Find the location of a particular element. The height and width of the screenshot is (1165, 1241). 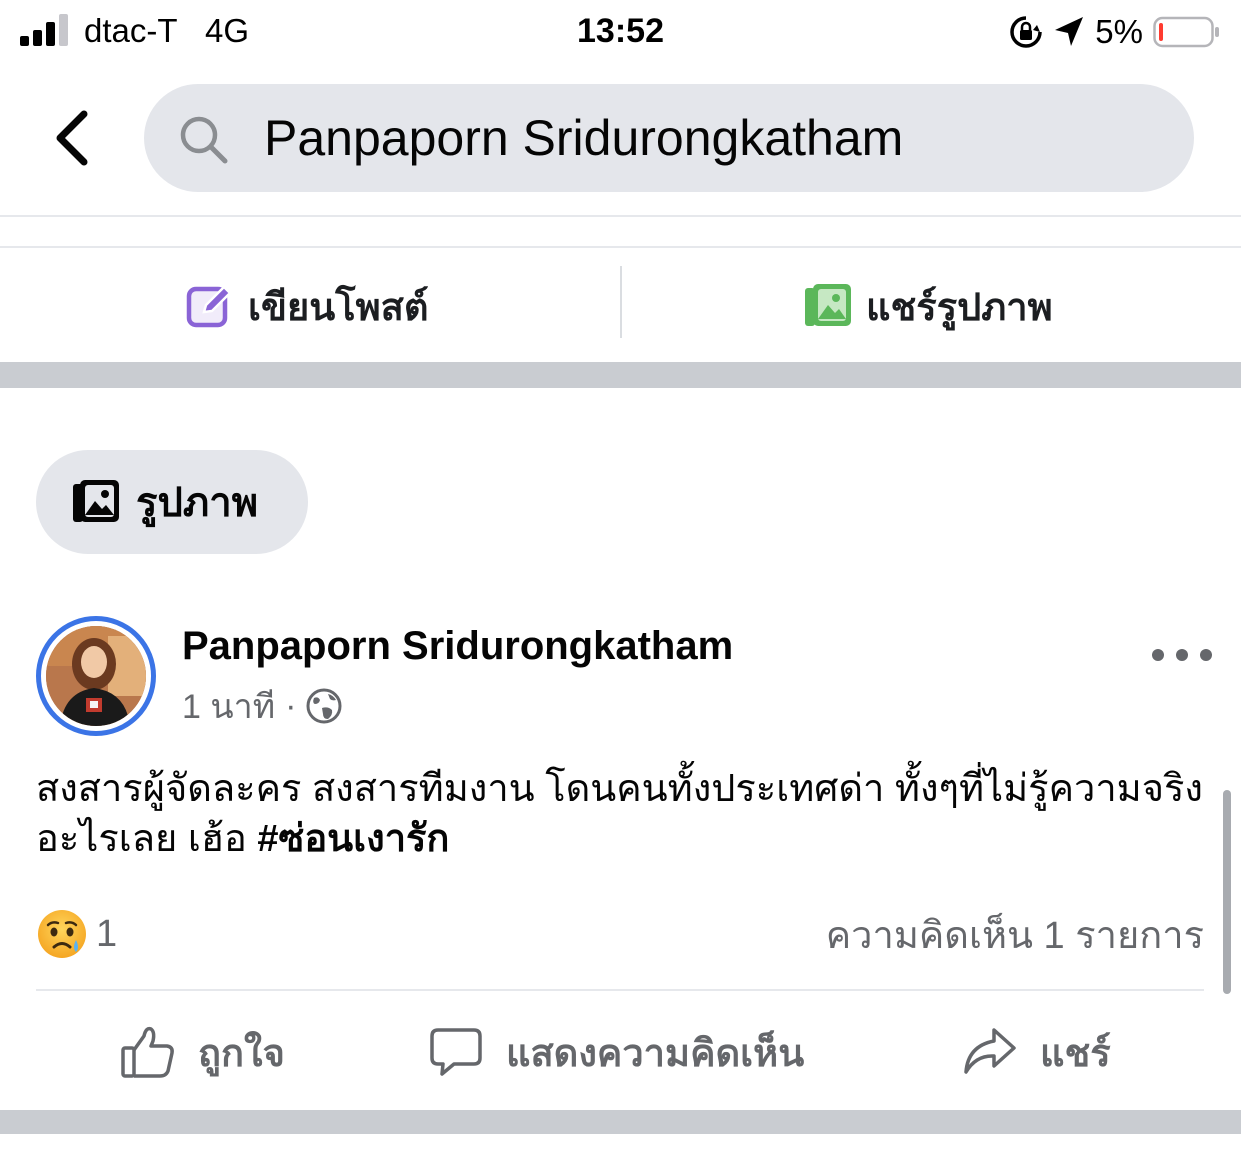

share-label: แชร์ is located at coordinates (1075, 1053).